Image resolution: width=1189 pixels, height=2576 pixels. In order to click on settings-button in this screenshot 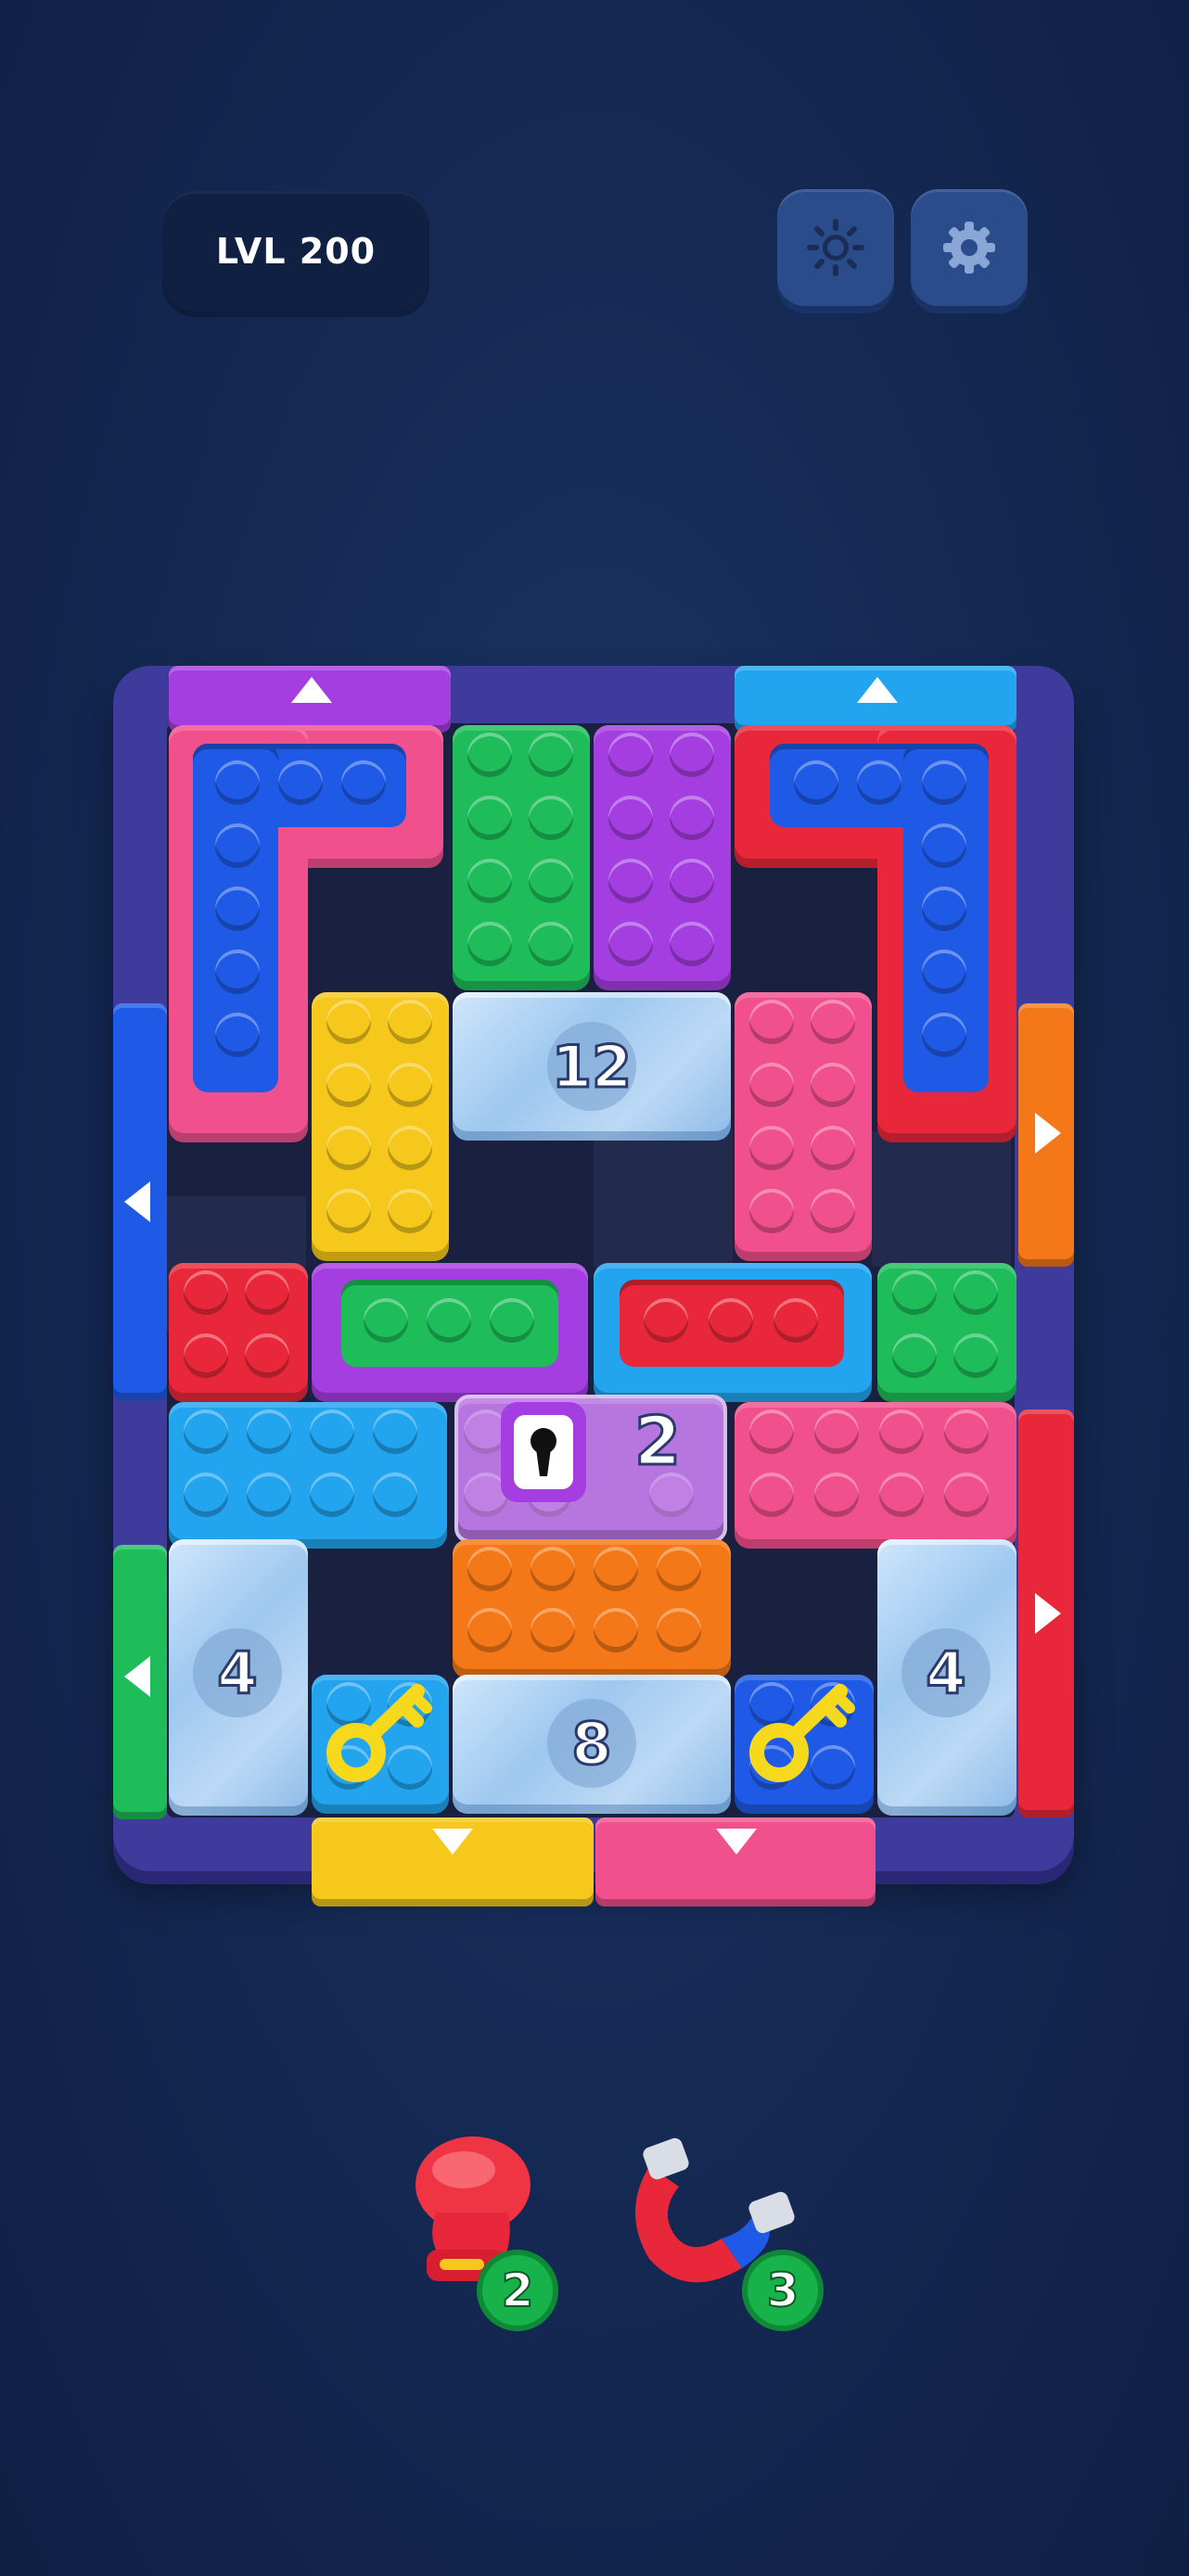, I will do `click(969, 248)`.